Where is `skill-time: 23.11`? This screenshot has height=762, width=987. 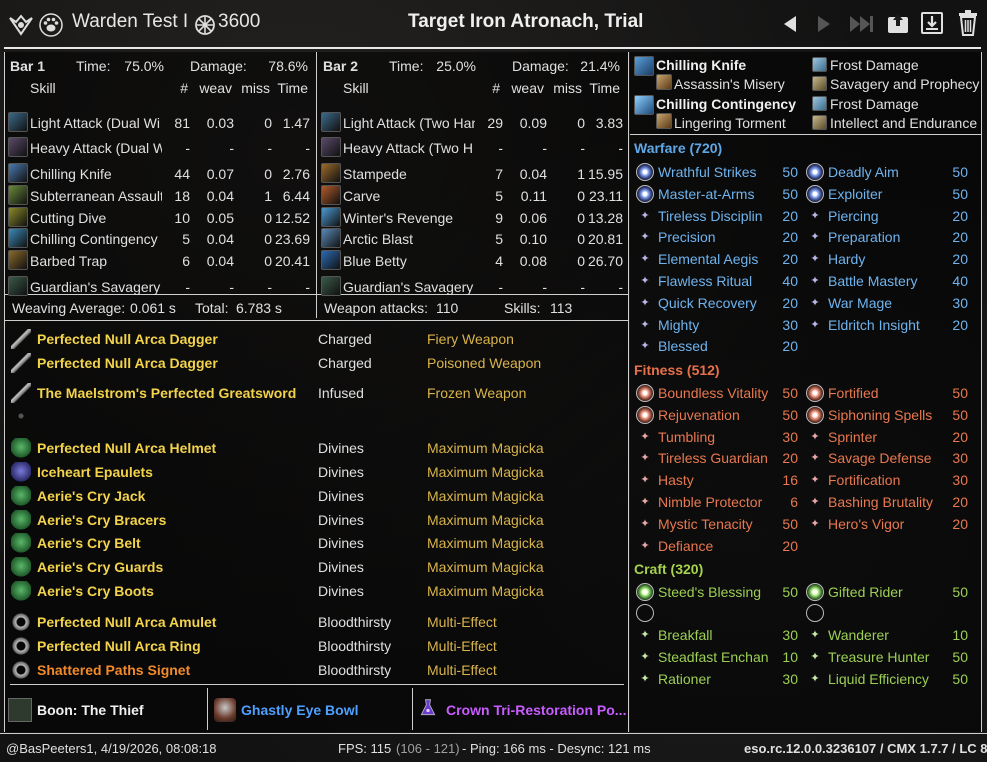
skill-time: 23.11 is located at coordinates (606, 196).